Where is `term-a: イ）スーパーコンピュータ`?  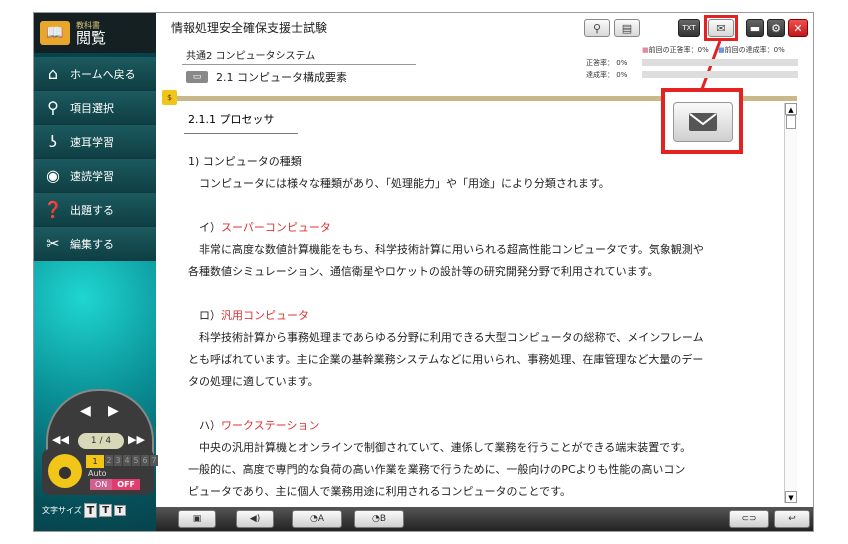 term-a: イ）スーパーコンピュータ is located at coordinates (259, 227).